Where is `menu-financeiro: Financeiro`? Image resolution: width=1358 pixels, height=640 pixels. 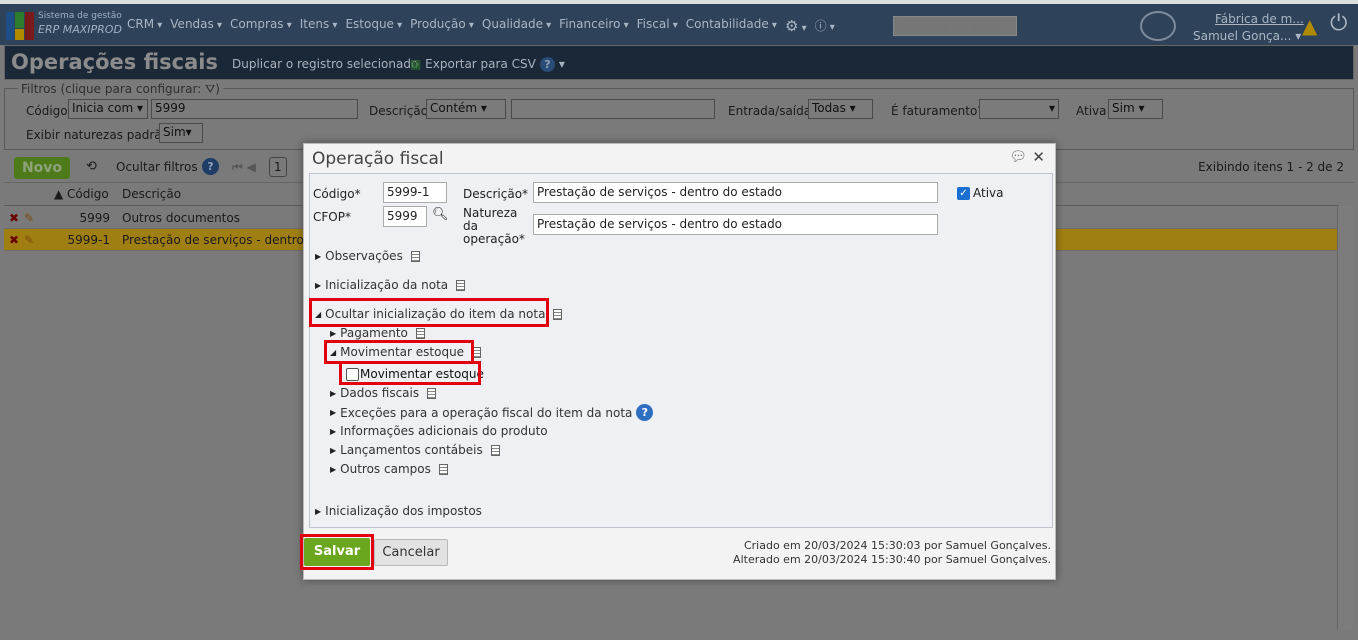
menu-financeiro: Financeiro is located at coordinates (593, 26).